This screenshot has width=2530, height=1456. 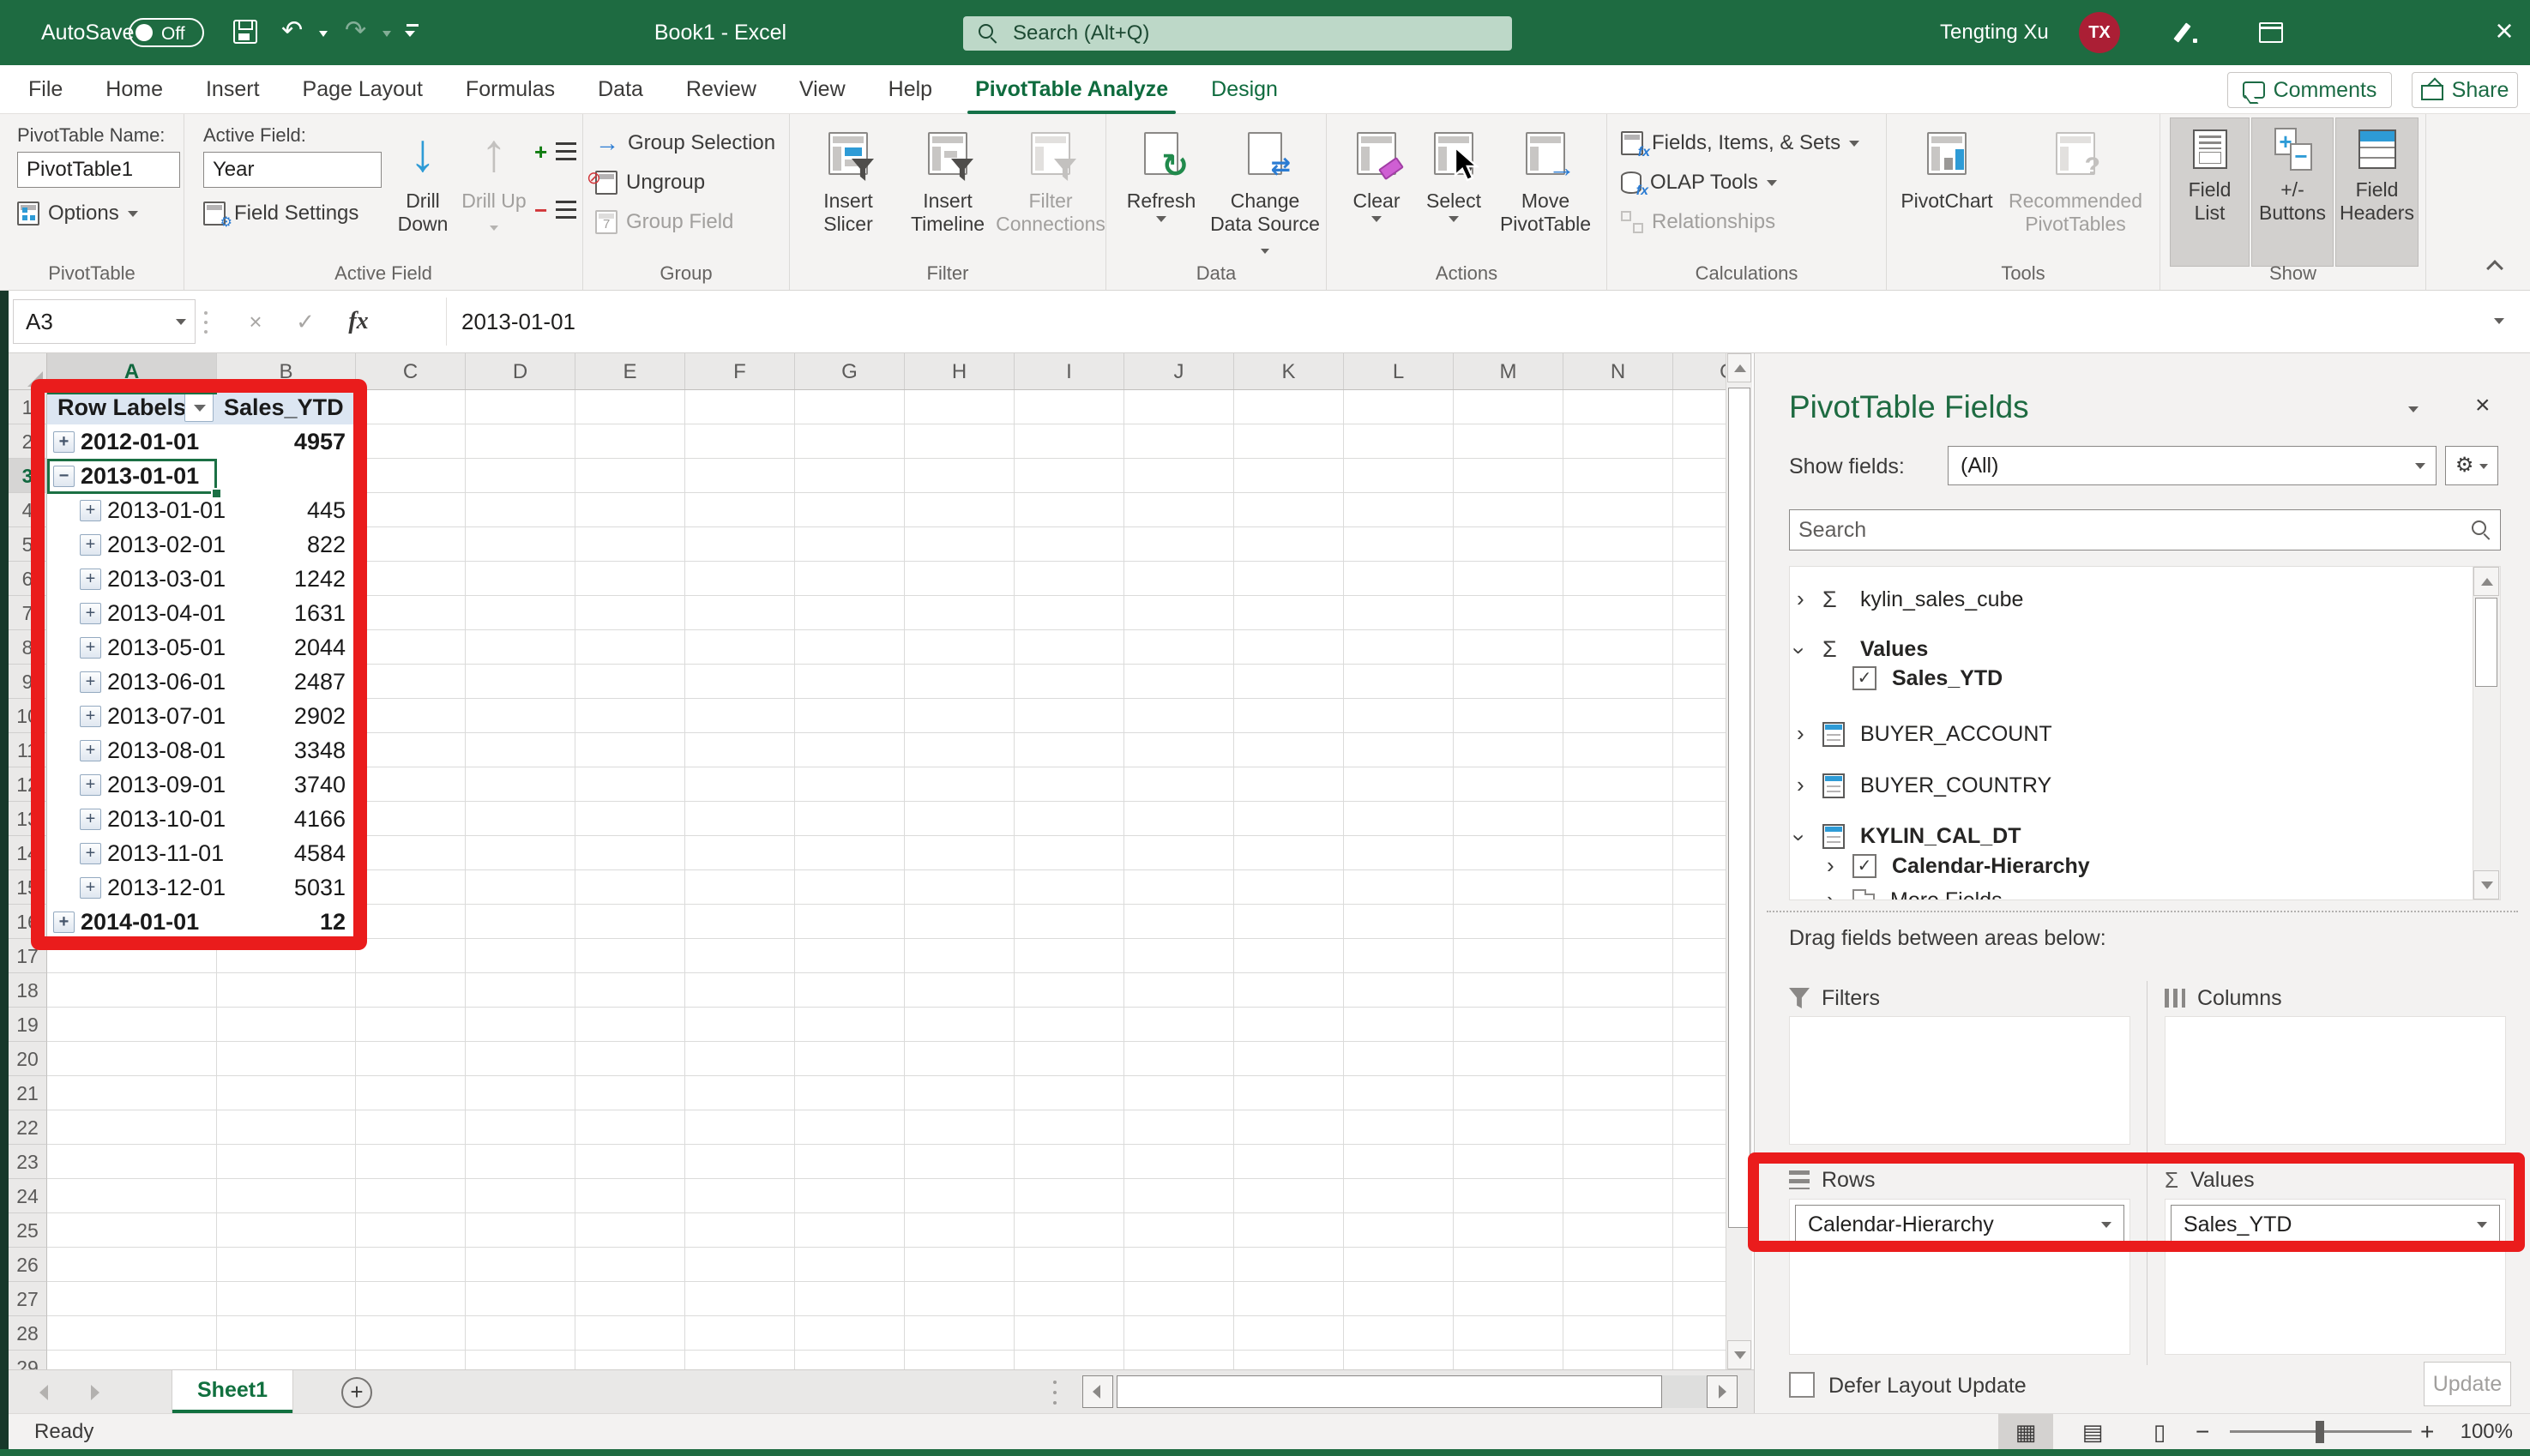 What do you see at coordinates (1722, 1391) in the screenshot?
I see `scroll-right-button` at bounding box center [1722, 1391].